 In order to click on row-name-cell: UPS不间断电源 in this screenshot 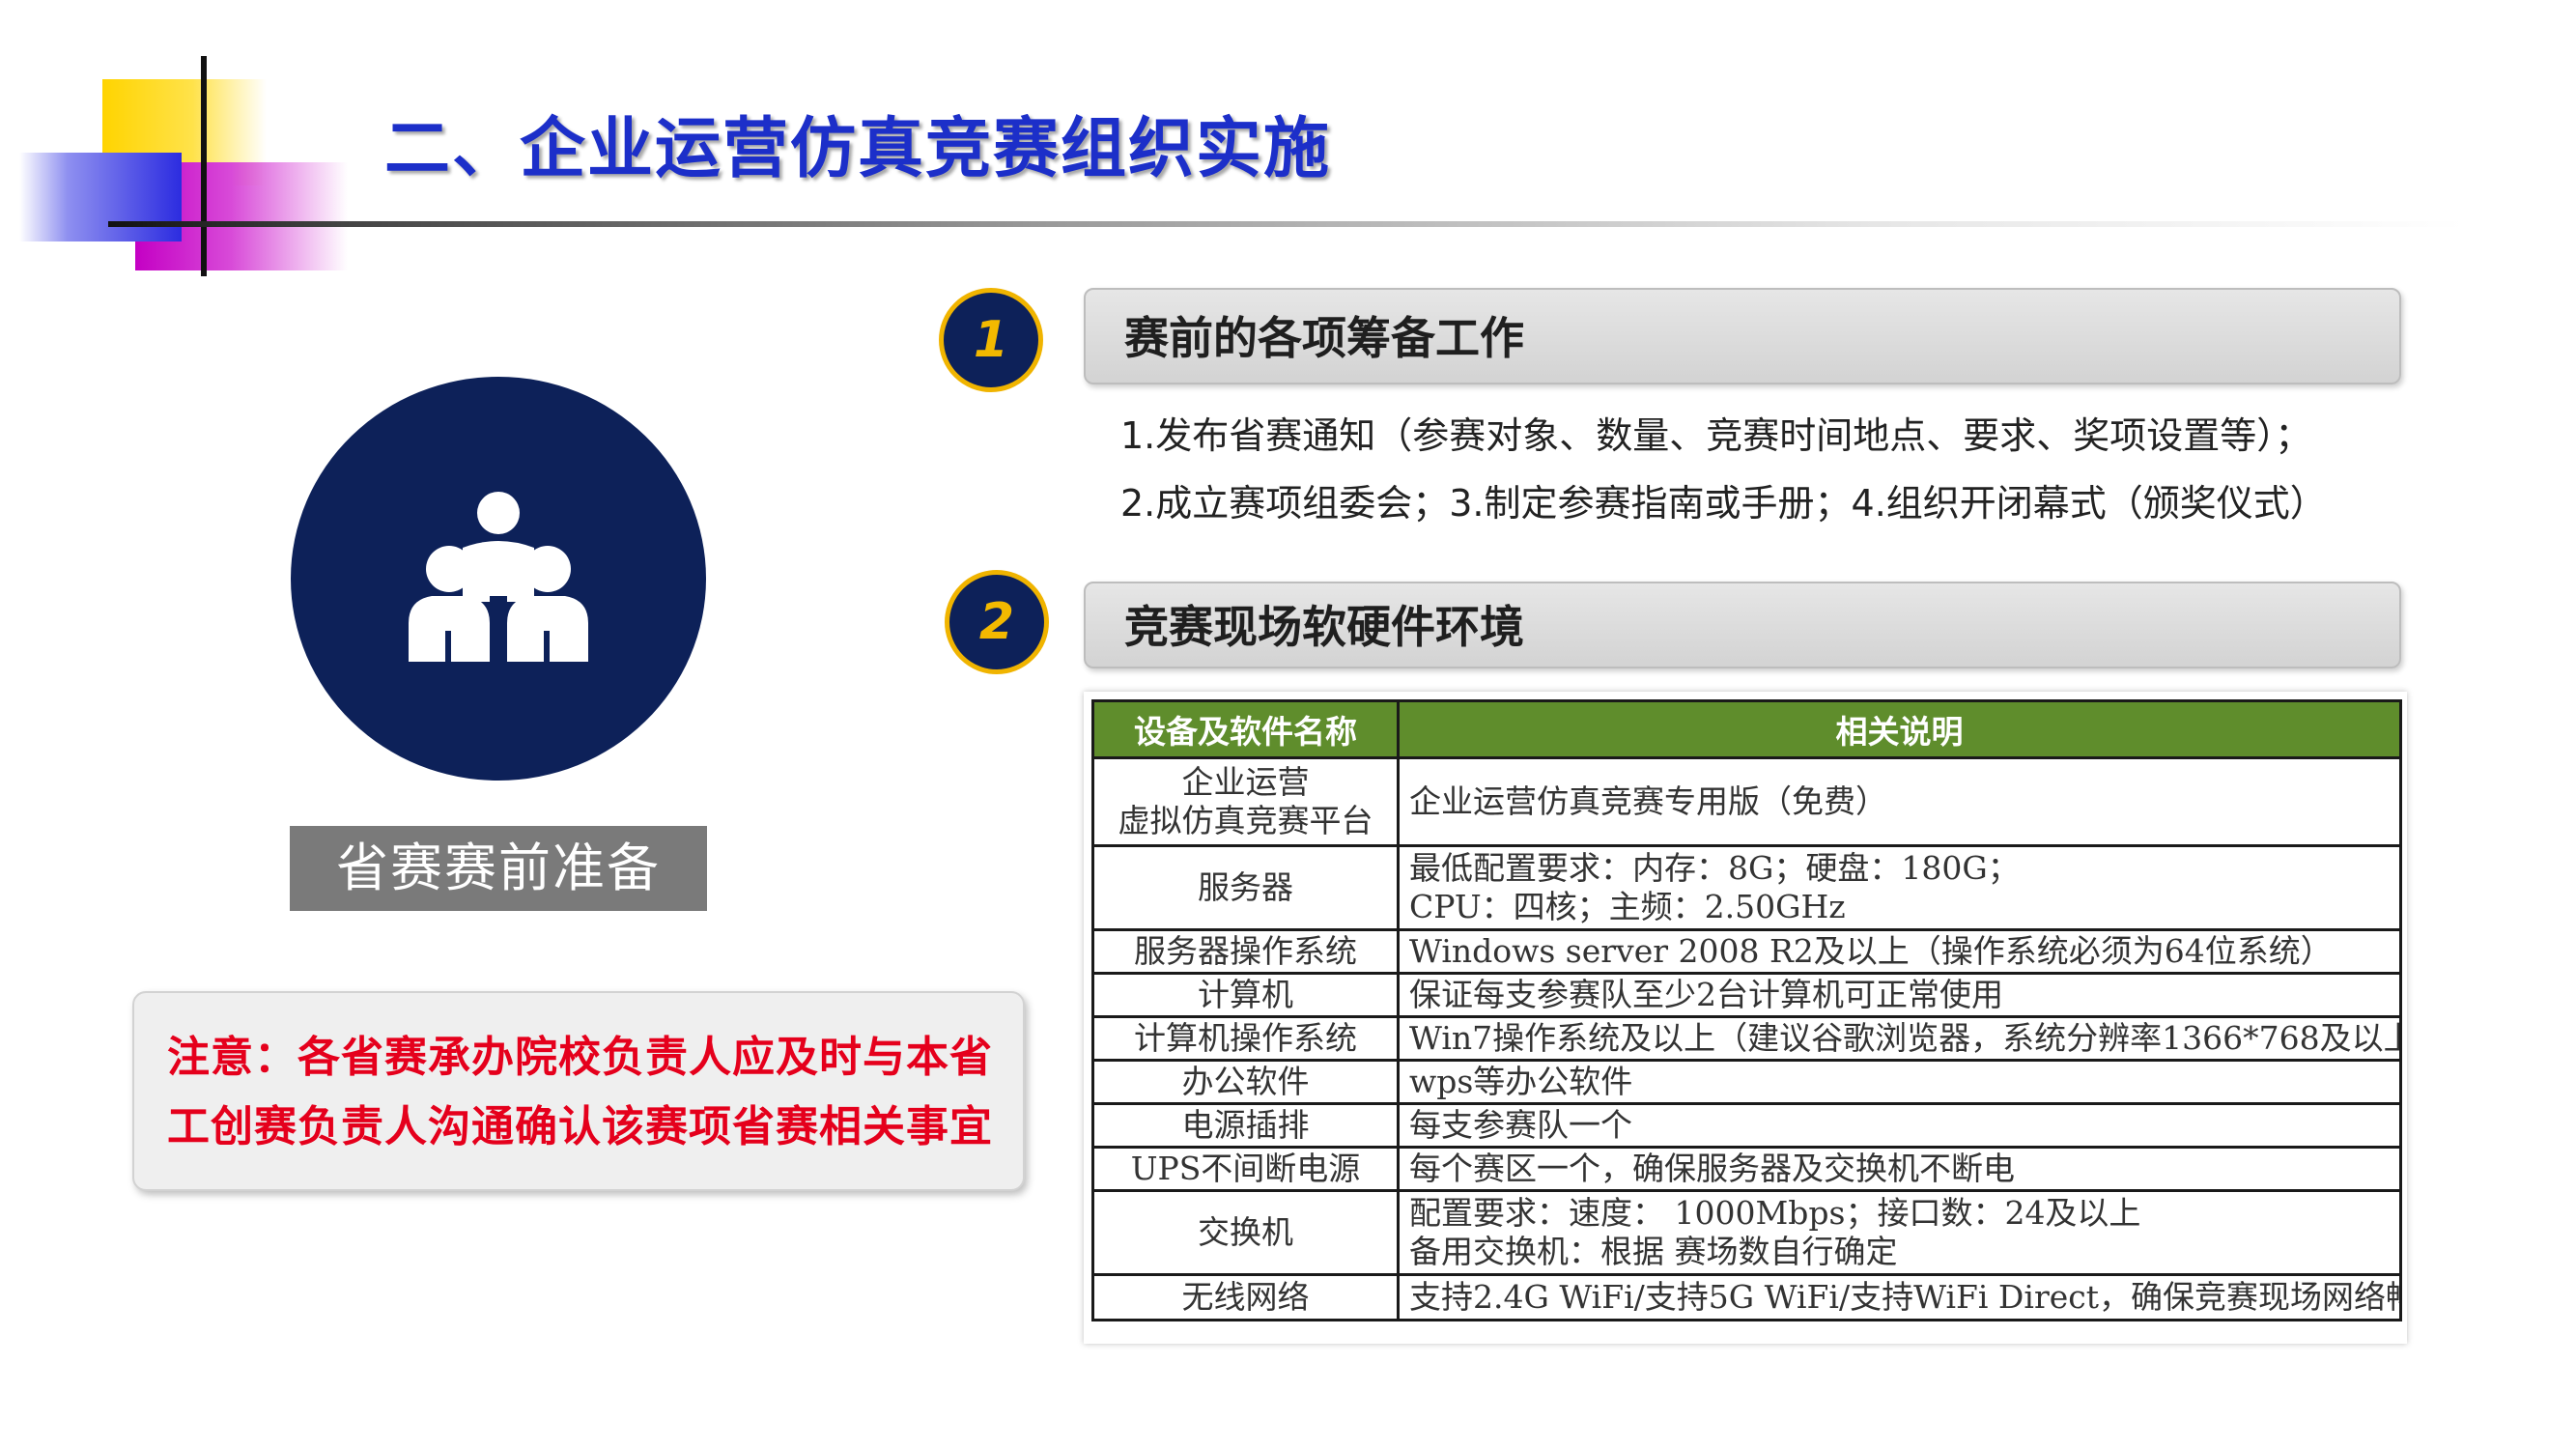, I will do `click(1245, 1169)`.